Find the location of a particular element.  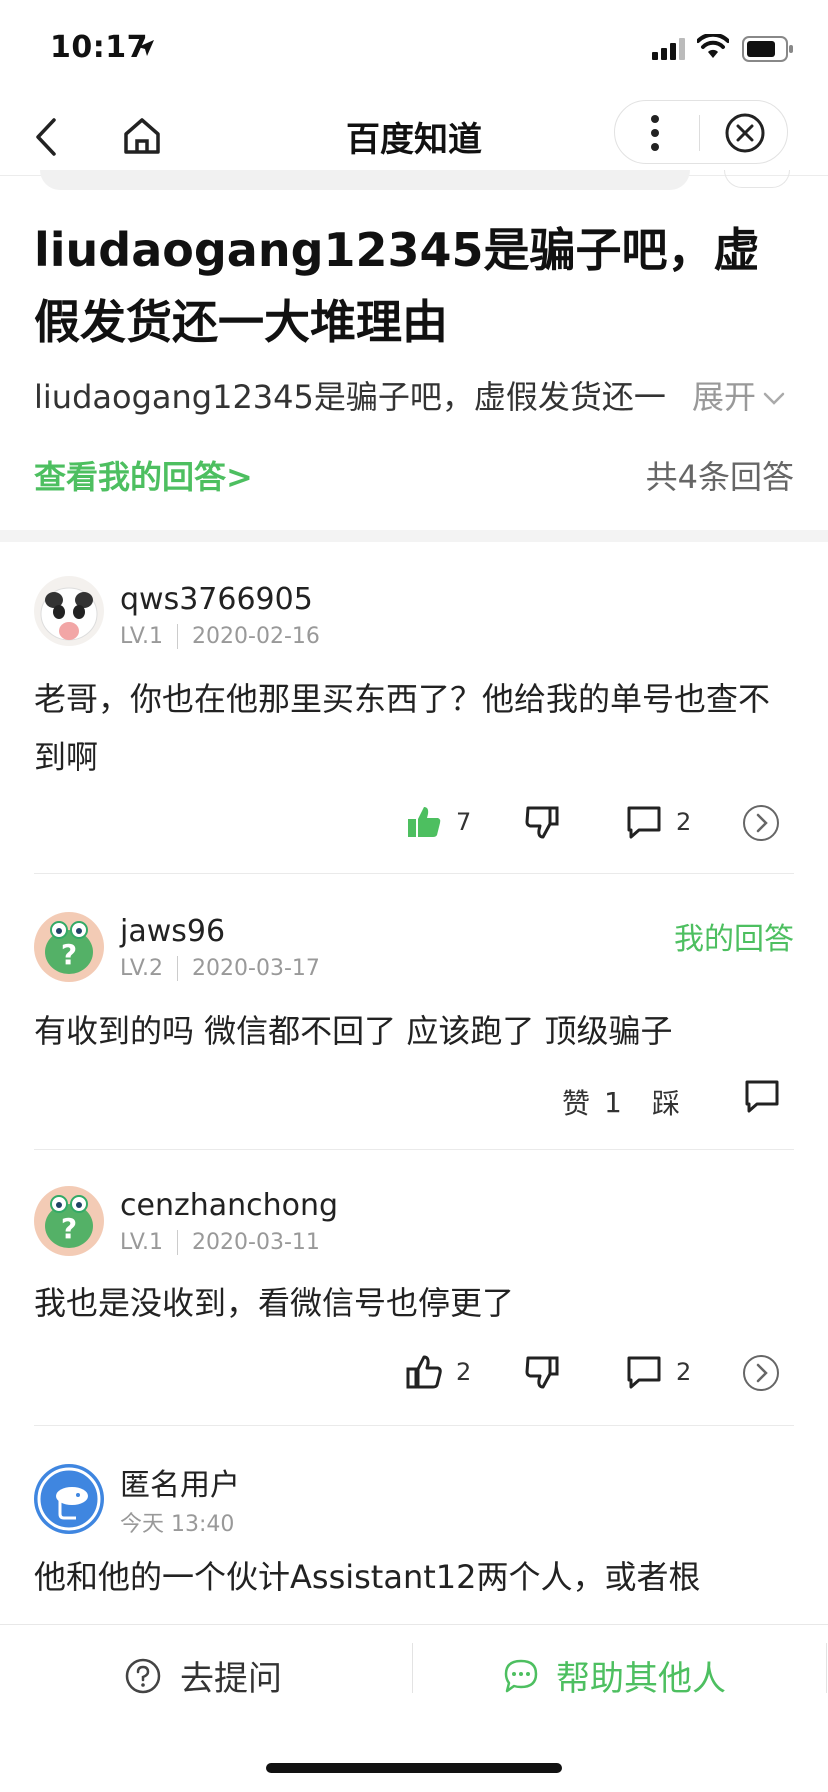

cellular-signal-icon is located at coordinates (668, 49).